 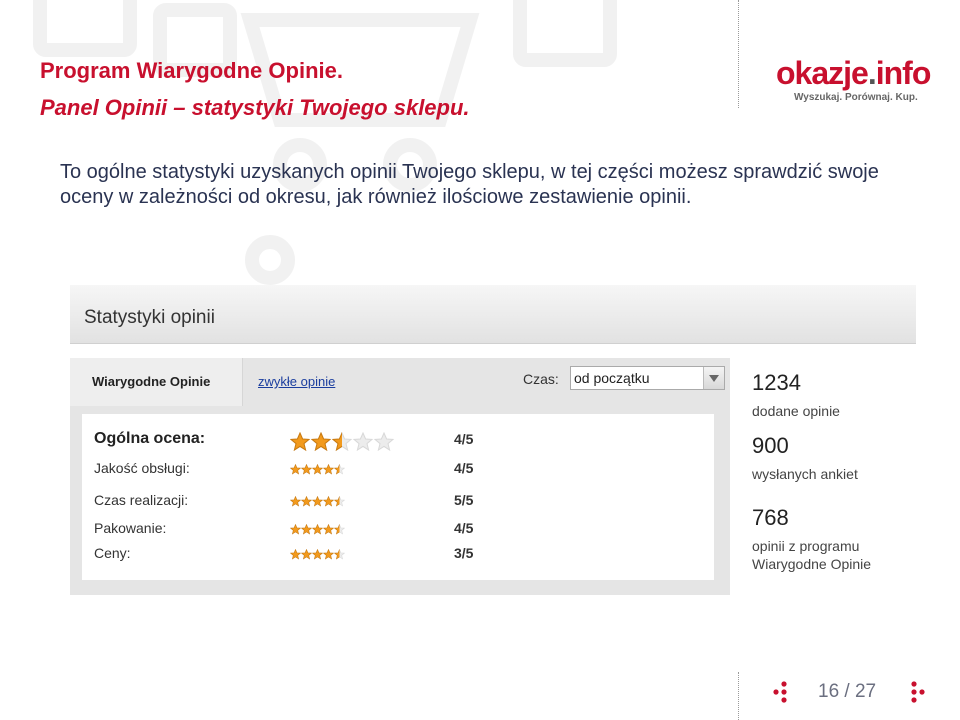 I want to click on page-title: Program Wiarygodne Opinie., so click(x=191, y=70).